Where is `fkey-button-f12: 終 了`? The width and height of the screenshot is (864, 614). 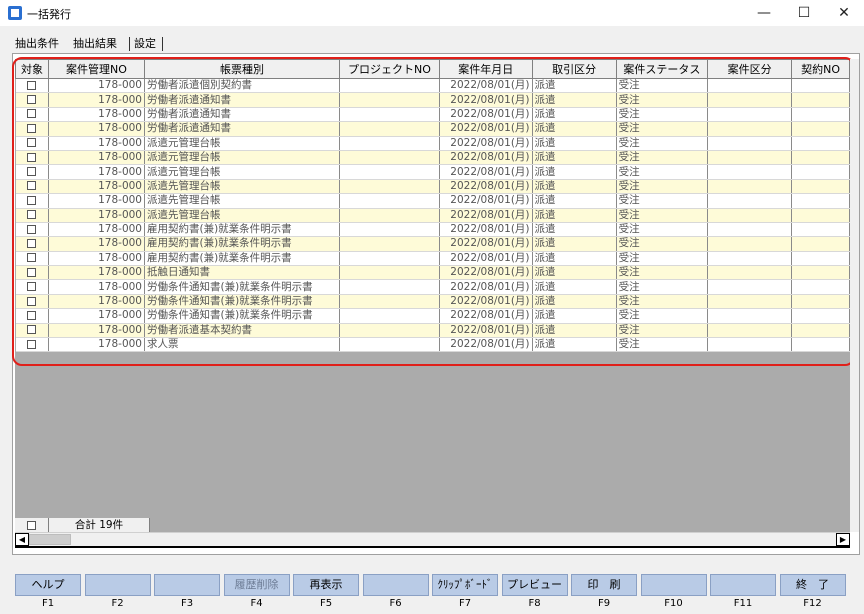 fkey-button-f12: 終 了 is located at coordinates (812, 585).